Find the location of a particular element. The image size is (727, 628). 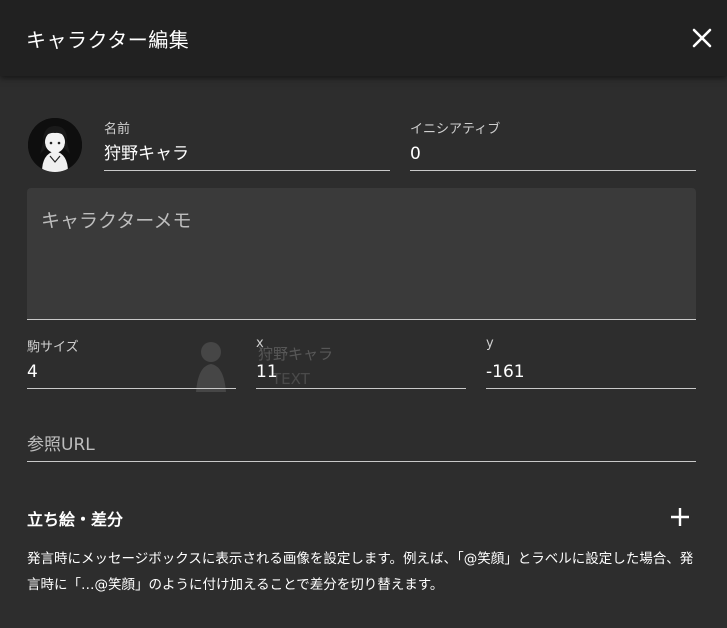

dialog-title: キャラクター編集 is located at coordinates (108, 40).